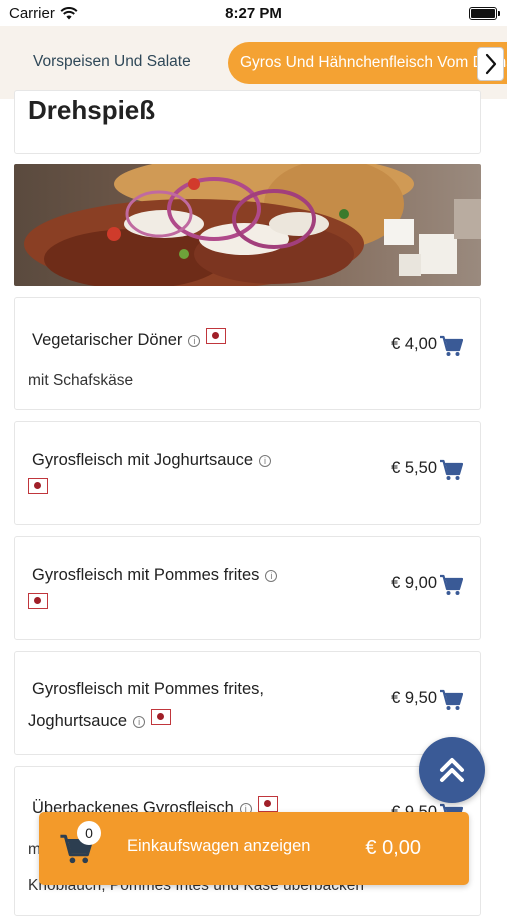 The image size is (507, 916). I want to click on menu-item-title-row: Gyrosfleisch mit Joghurtsauce i, so click(152, 460).